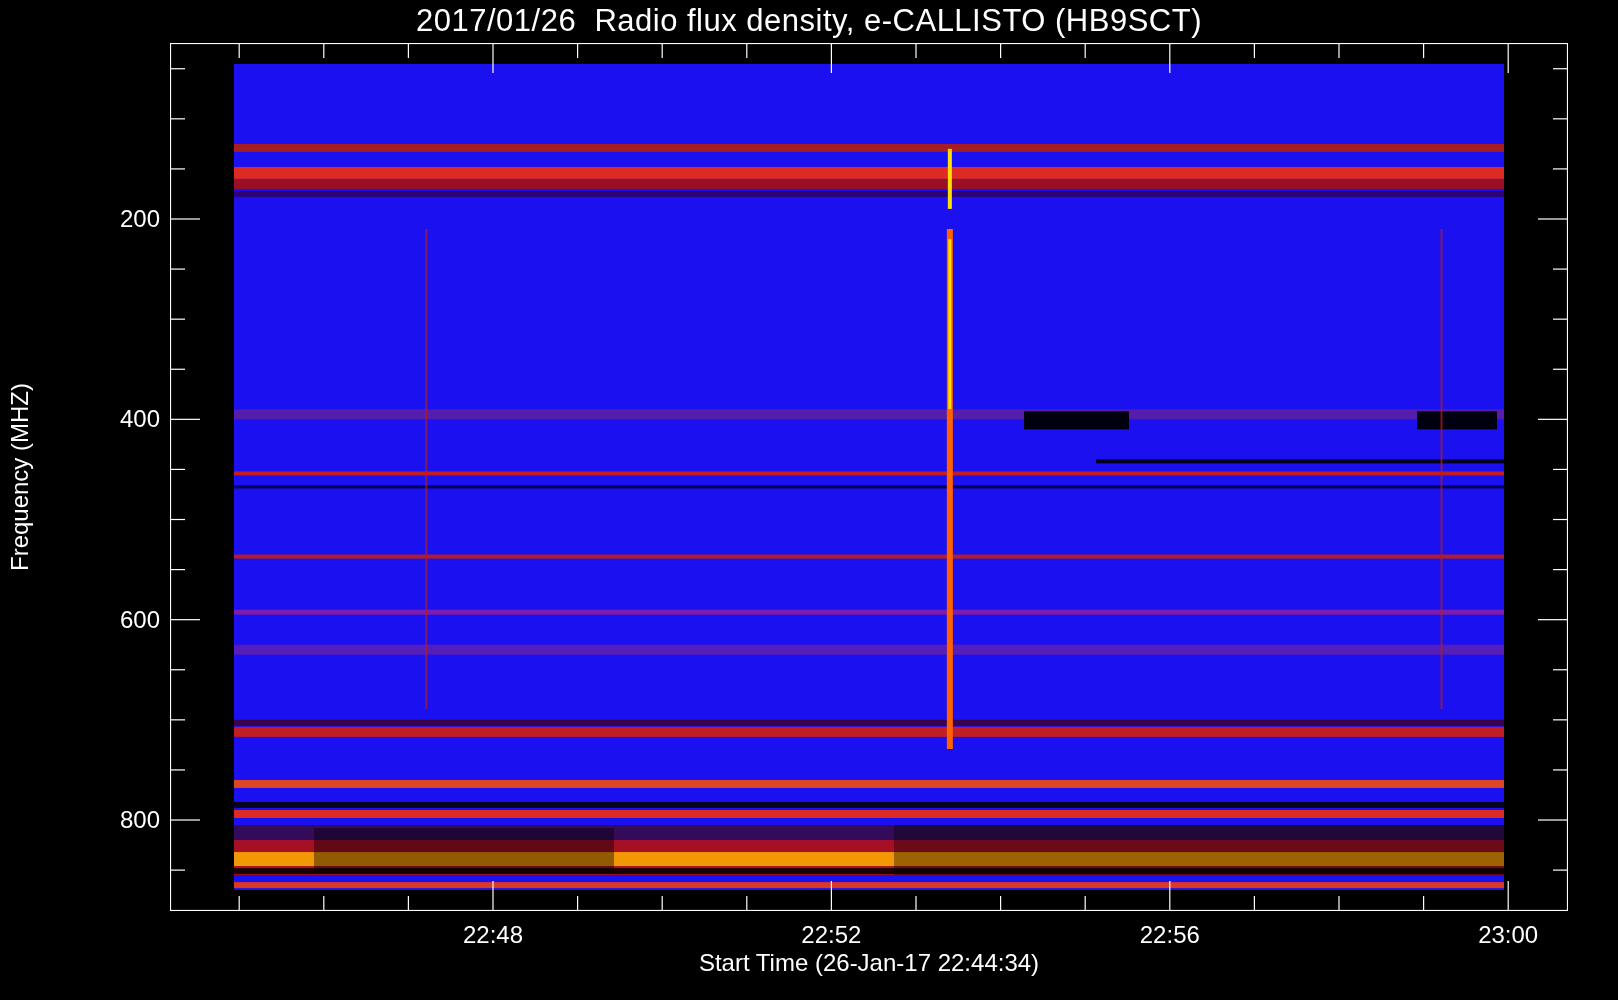  I want to click on y-tick-label: 400, so click(139, 419).